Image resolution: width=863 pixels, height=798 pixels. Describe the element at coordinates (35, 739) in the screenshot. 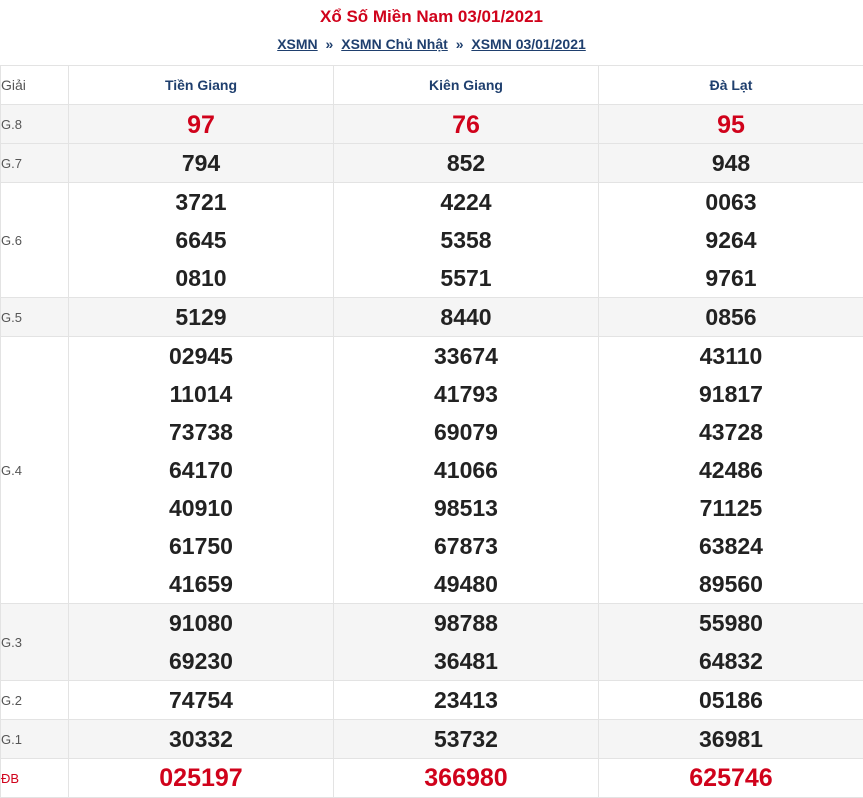

I see `prize-label: G.1` at that location.